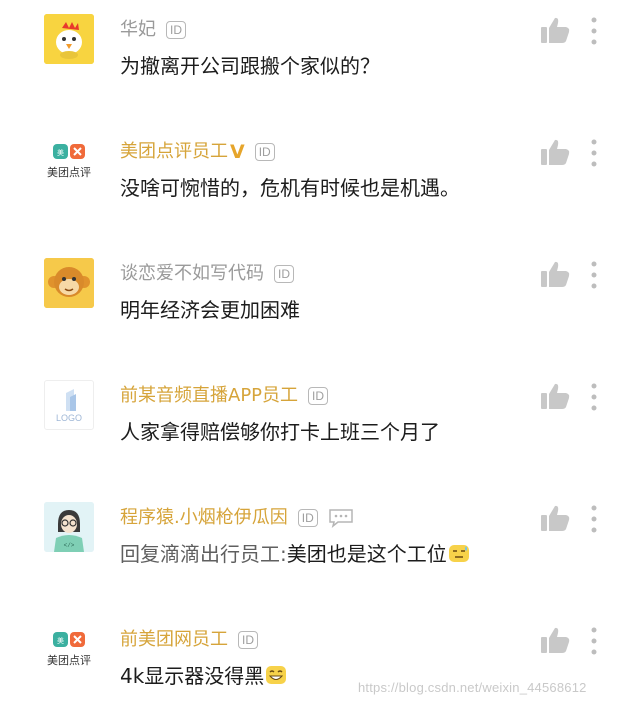 The width and height of the screenshot is (640, 720). I want to click on username: 程序猿.小烟枪伊瓜因, so click(204, 518).